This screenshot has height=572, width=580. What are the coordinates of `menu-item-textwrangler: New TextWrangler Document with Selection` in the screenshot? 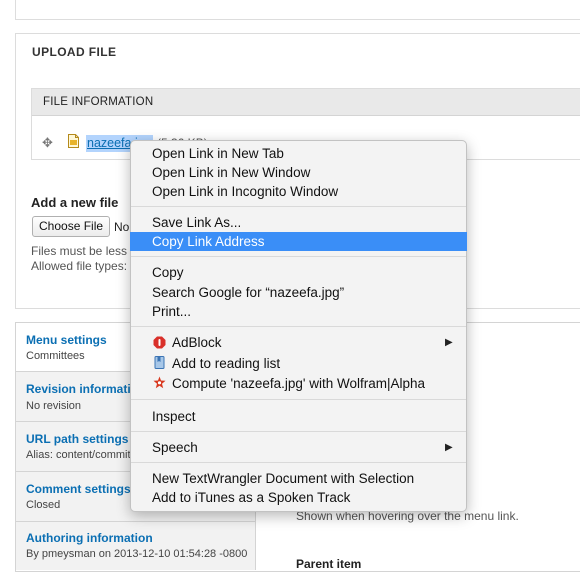 It's located at (283, 478).